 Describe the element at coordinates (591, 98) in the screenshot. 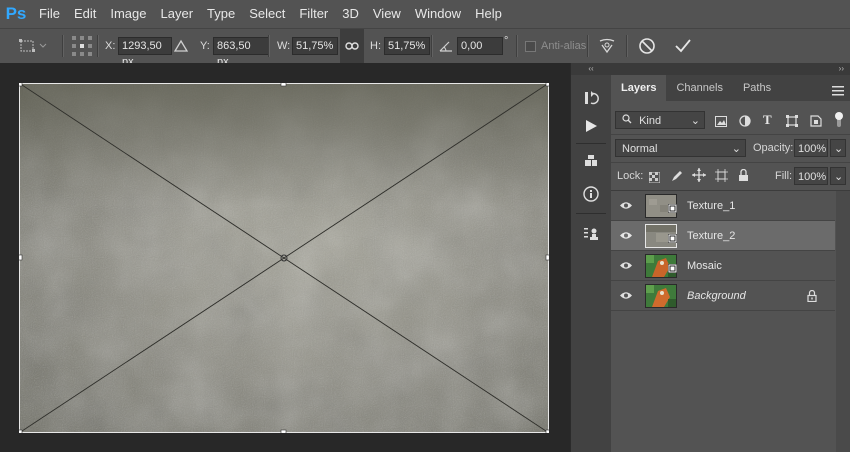

I see `history-icon` at that location.